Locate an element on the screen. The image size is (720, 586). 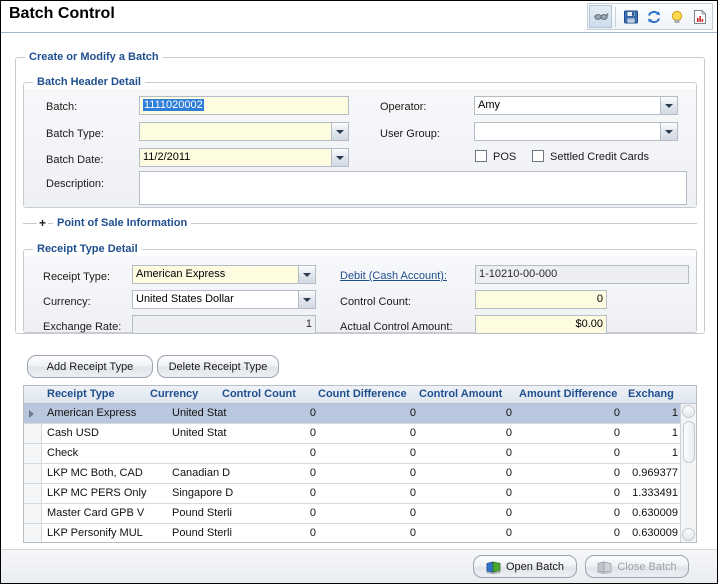
grid-column-header-receipt-type: Receipt Type is located at coordinates (106, 394).